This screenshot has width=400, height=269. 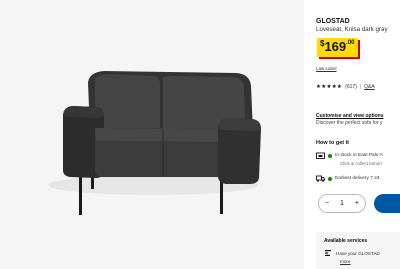 I want to click on law-label-link: Law Label, so click(x=326, y=68).